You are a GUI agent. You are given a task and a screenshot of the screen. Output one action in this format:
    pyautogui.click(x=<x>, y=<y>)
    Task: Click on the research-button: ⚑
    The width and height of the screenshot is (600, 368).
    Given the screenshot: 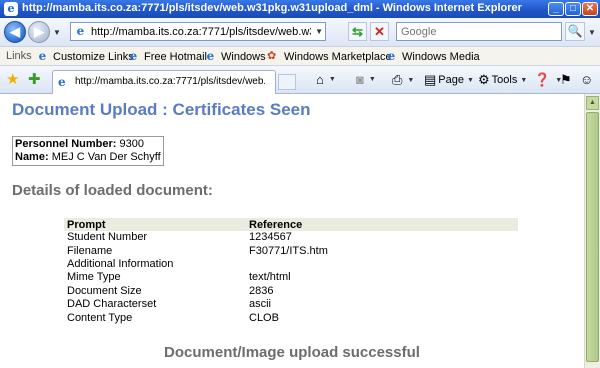 What is the action you would take?
    pyautogui.click(x=567, y=80)
    